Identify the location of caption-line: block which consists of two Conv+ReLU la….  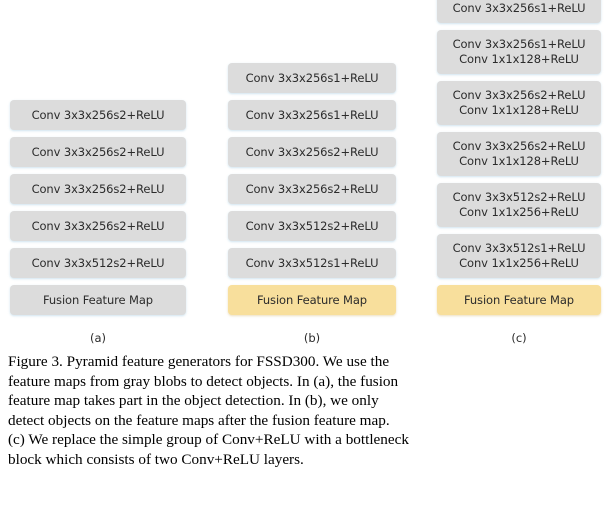
(156, 459).